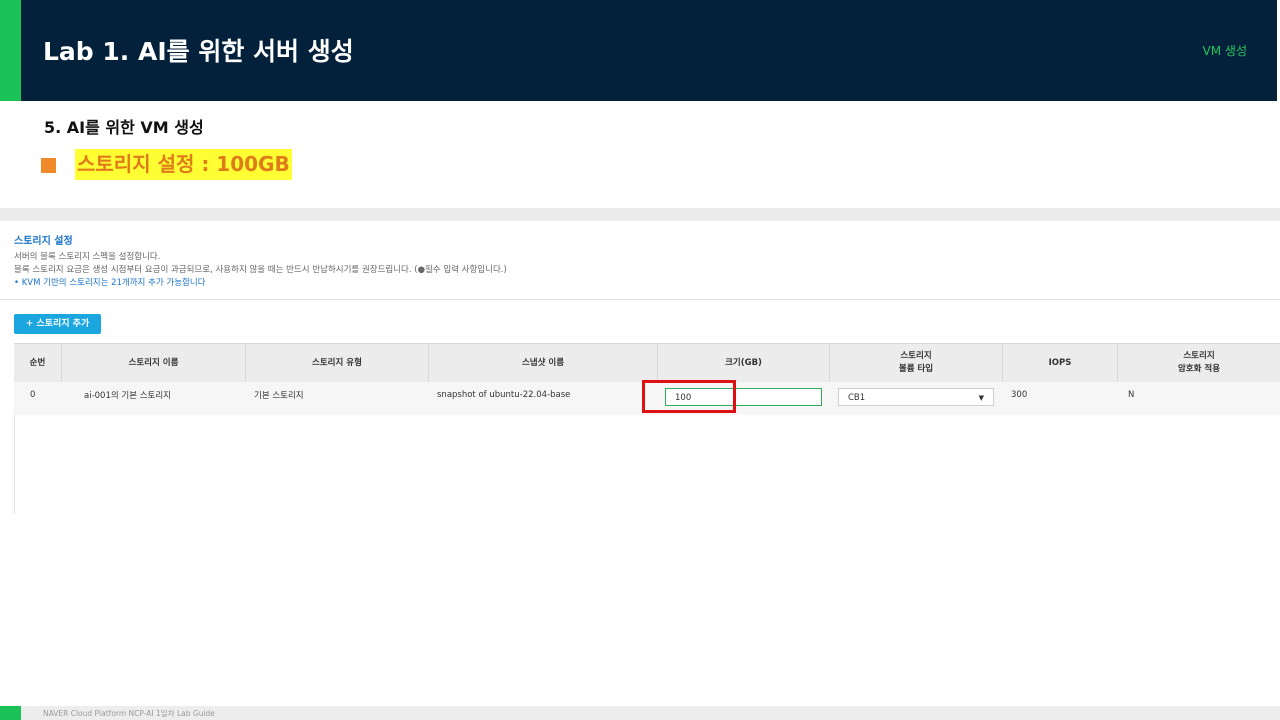 The image size is (1280, 720). I want to click on col-encryption-line1: 스토리지, so click(1199, 356).